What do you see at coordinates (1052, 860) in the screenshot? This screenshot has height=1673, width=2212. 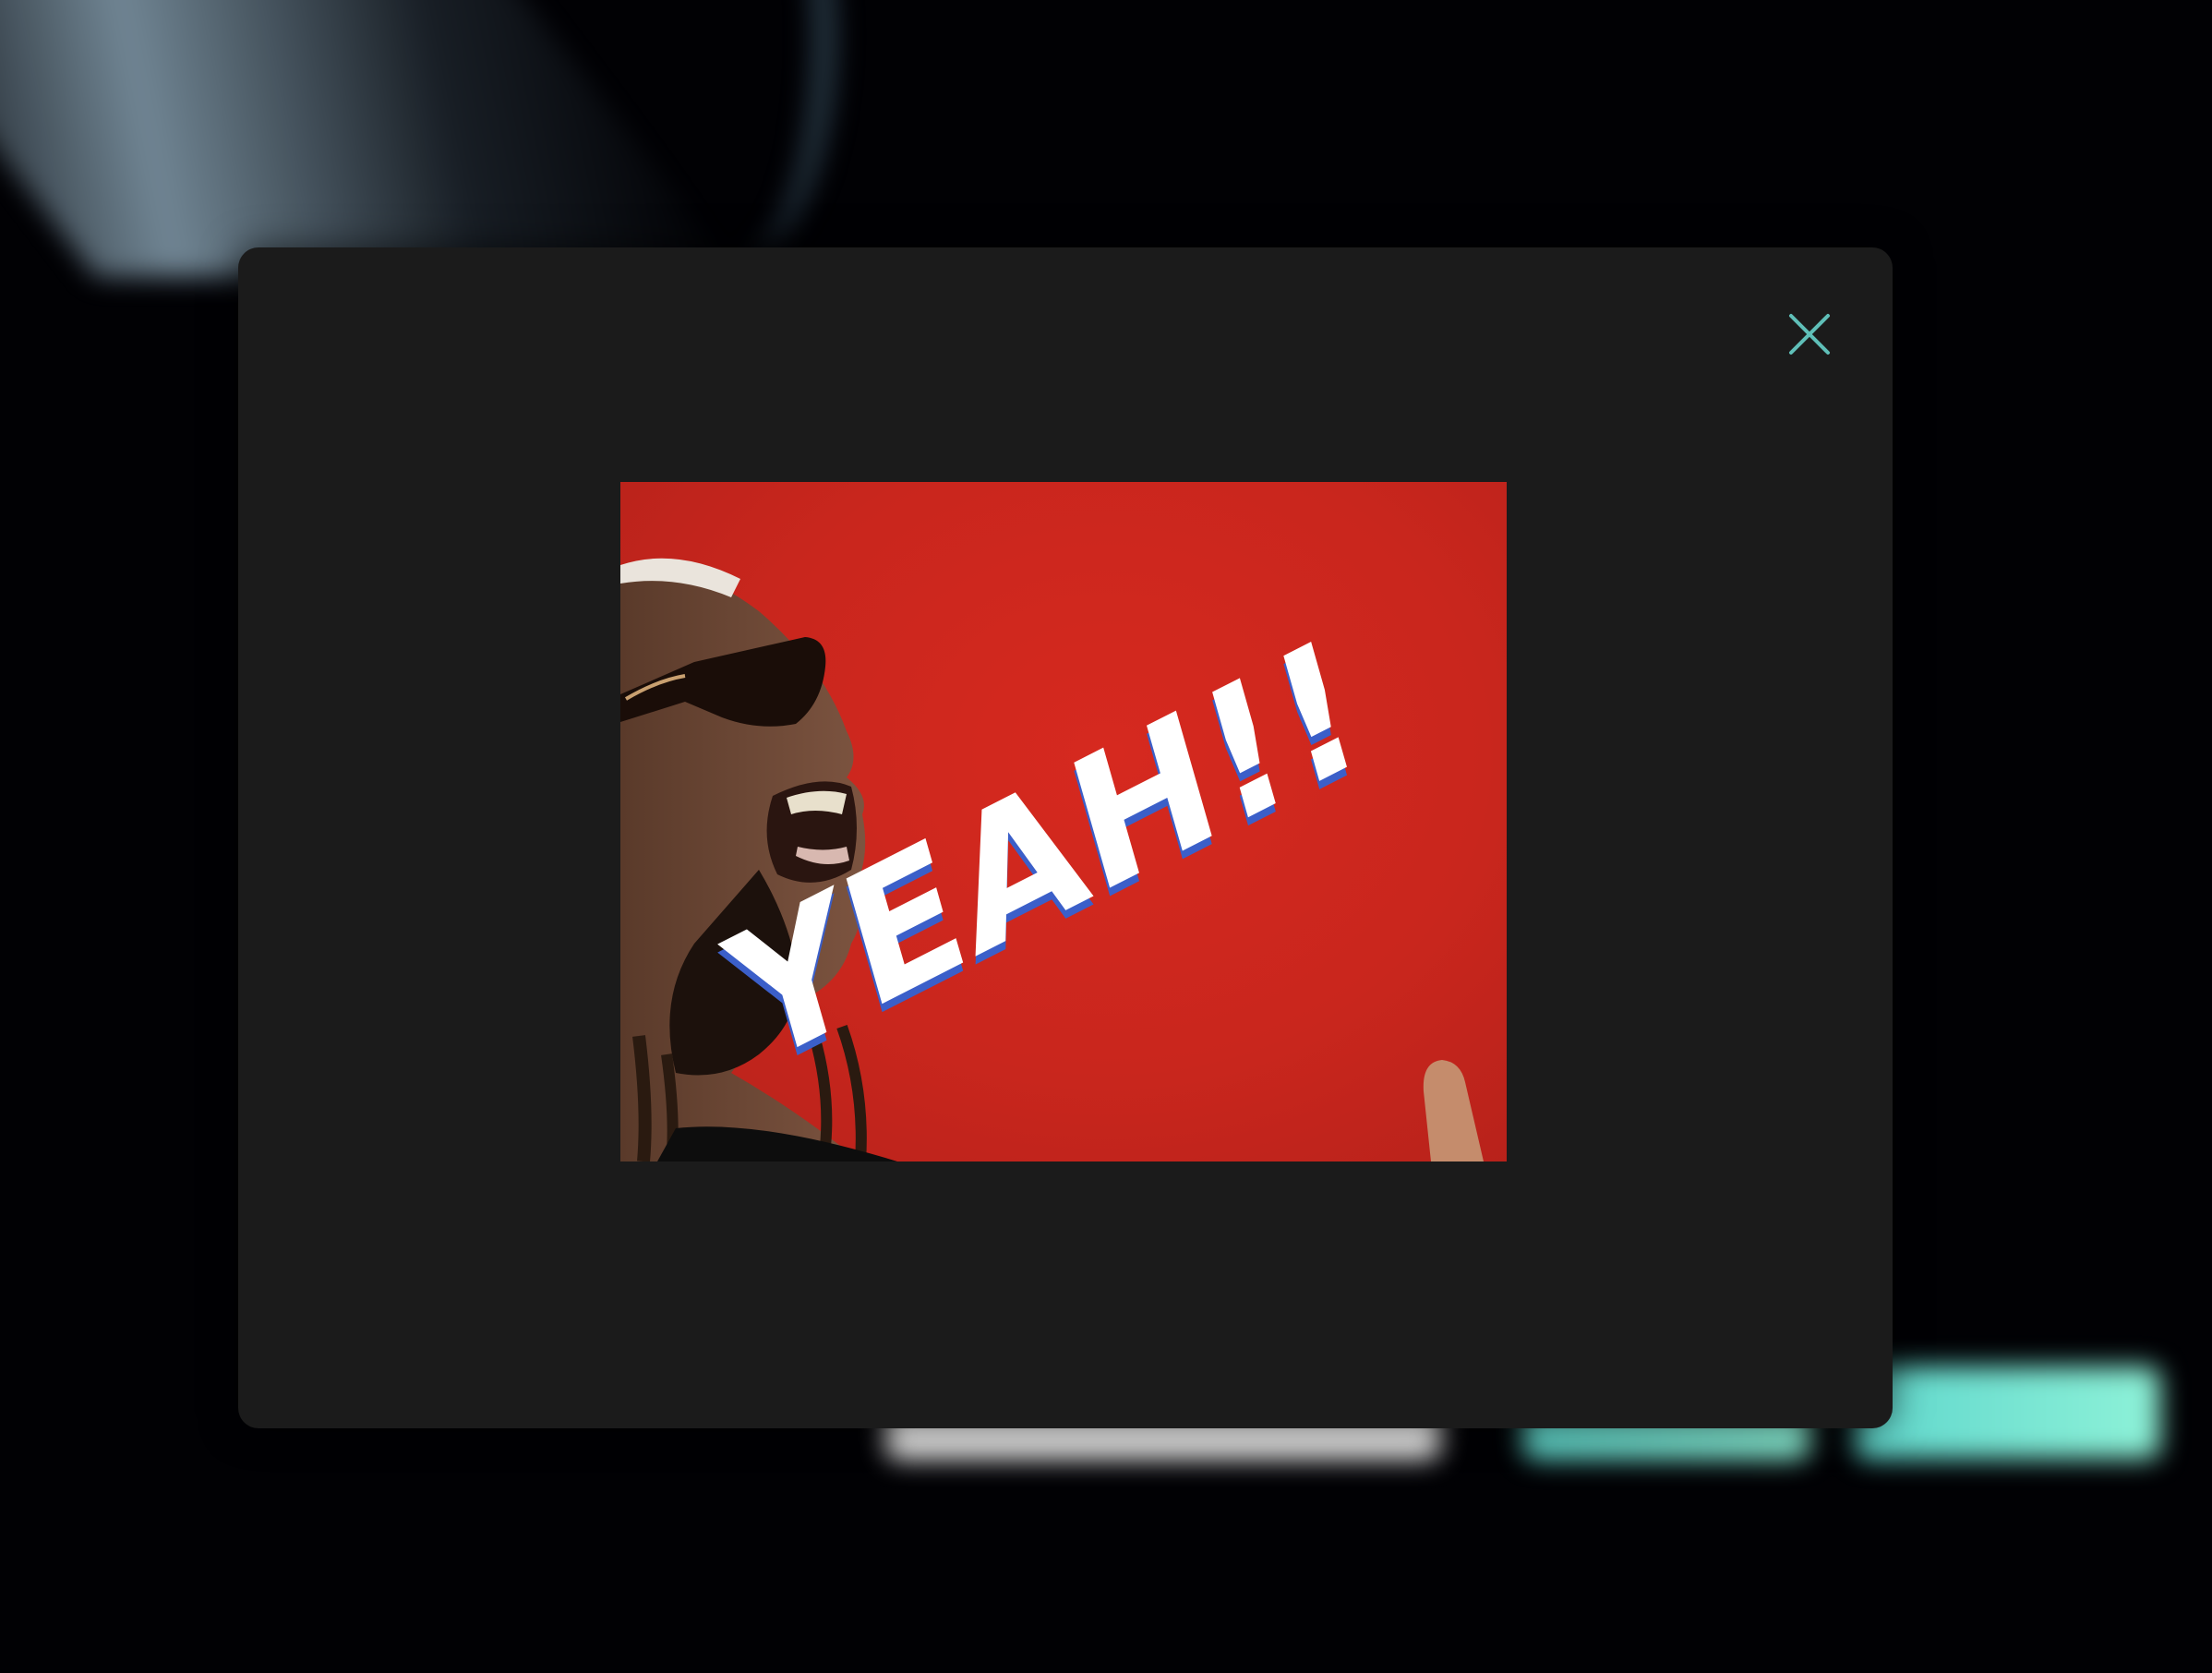 I see `gif-illustration: YEAH!! YEAH!!` at bounding box center [1052, 860].